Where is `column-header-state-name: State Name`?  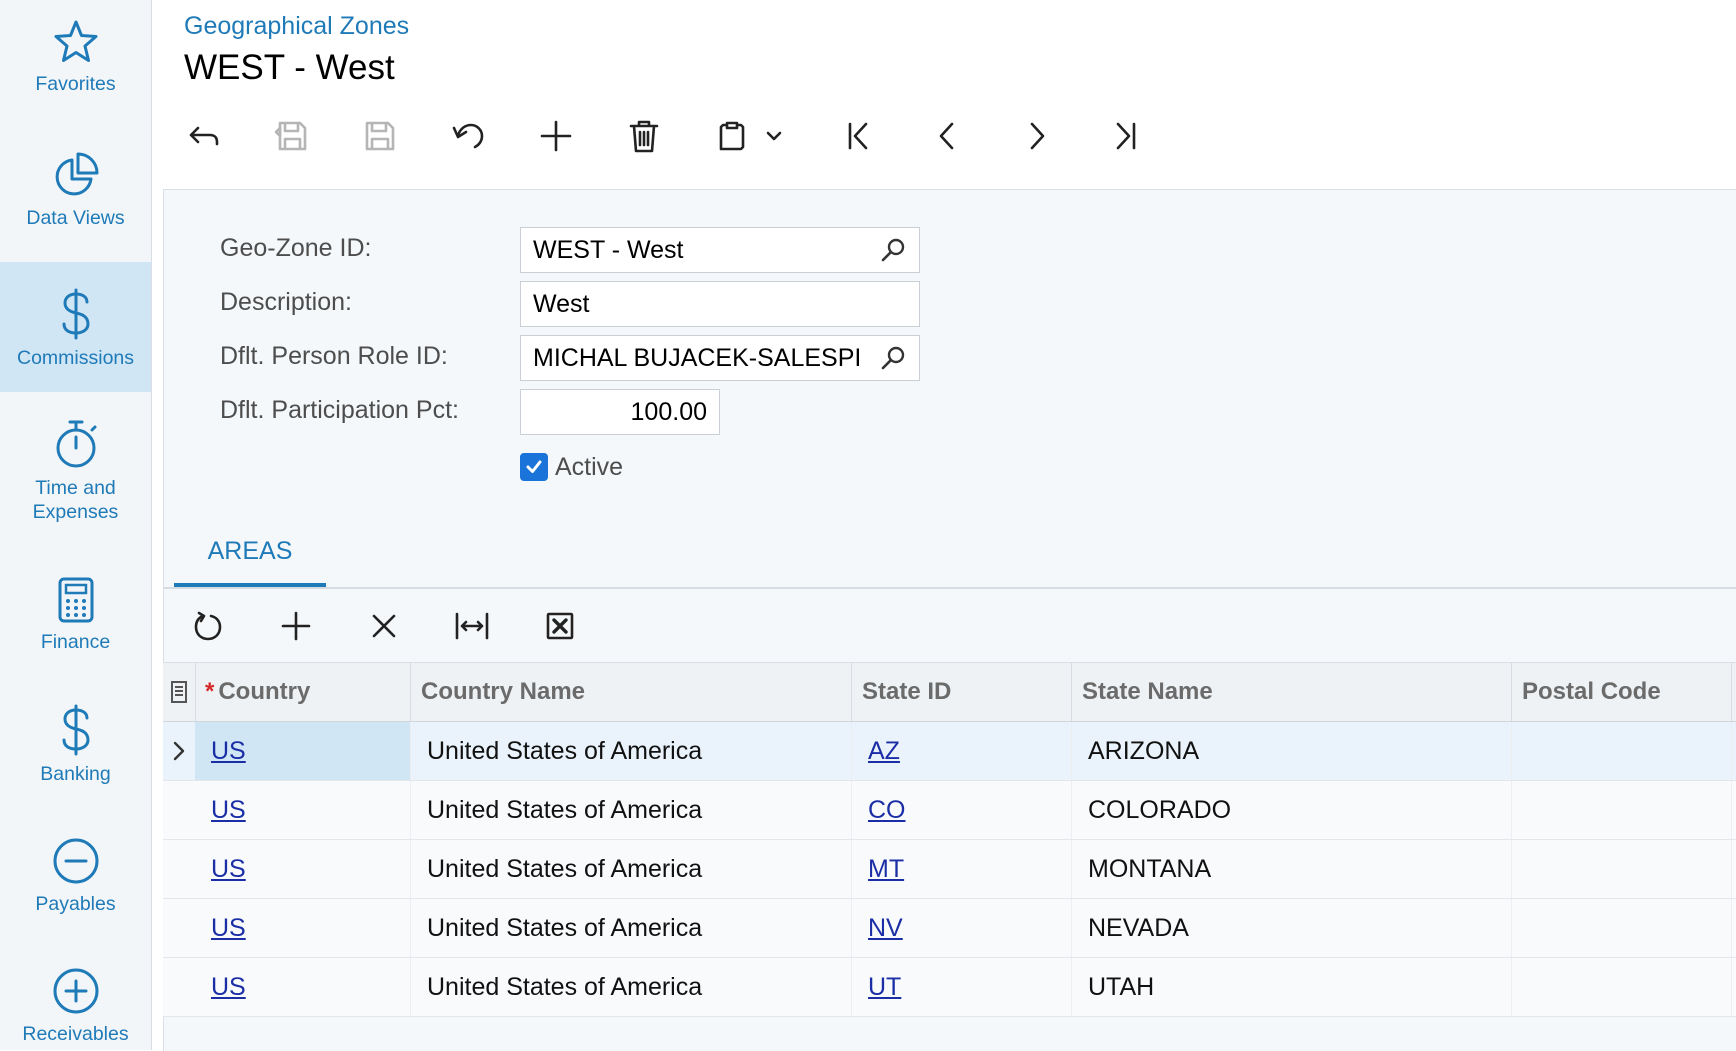 column-header-state-name: State Name is located at coordinates (1292, 692).